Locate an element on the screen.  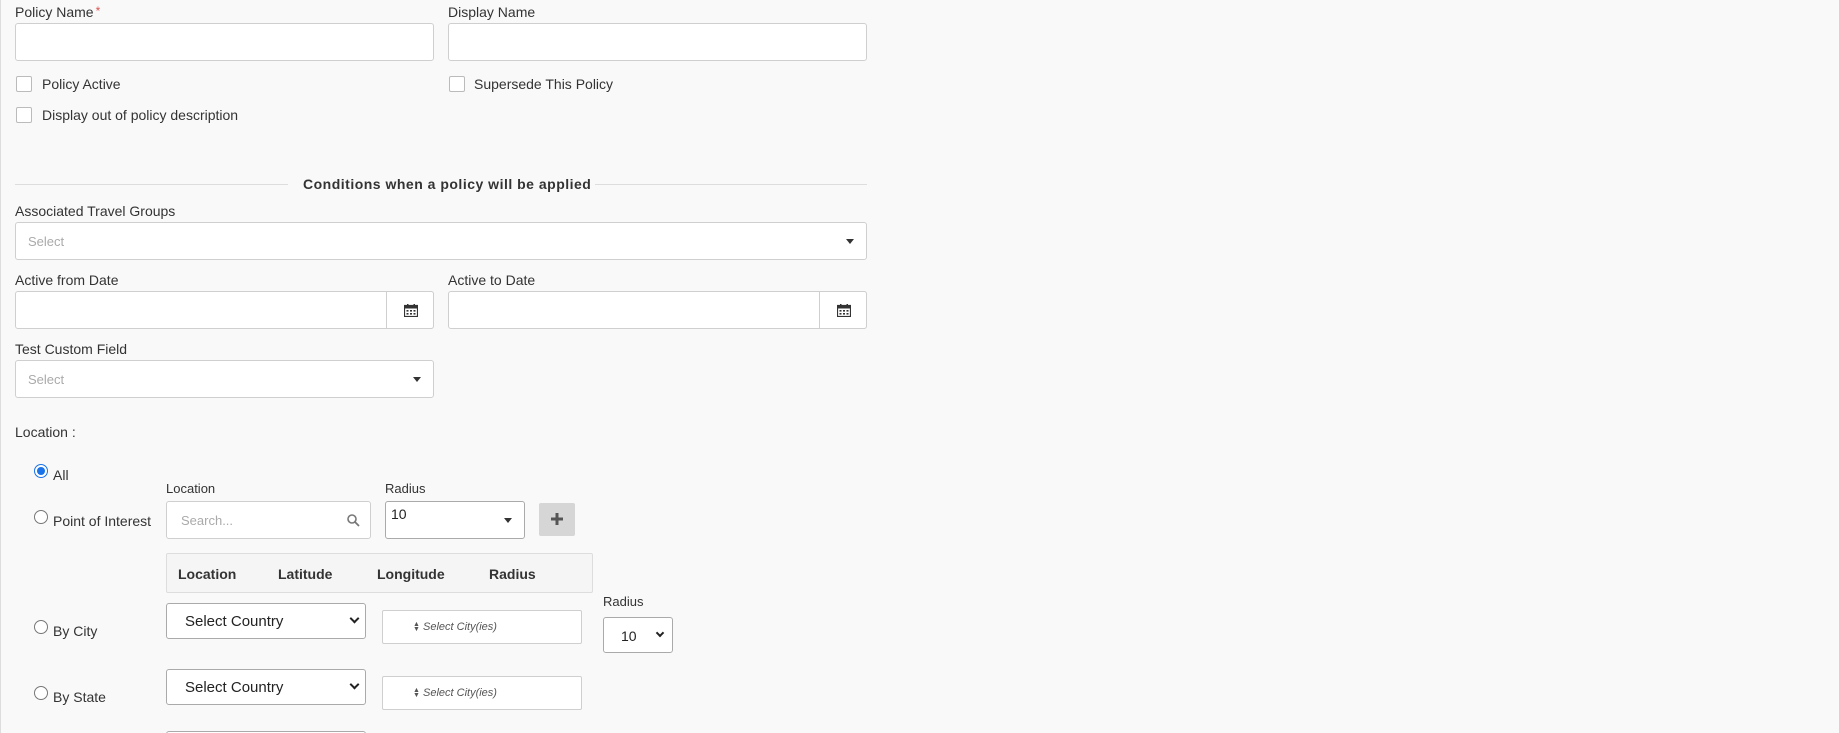
city-multiselect-text: Select City(ies) is located at coordinates (460, 627).